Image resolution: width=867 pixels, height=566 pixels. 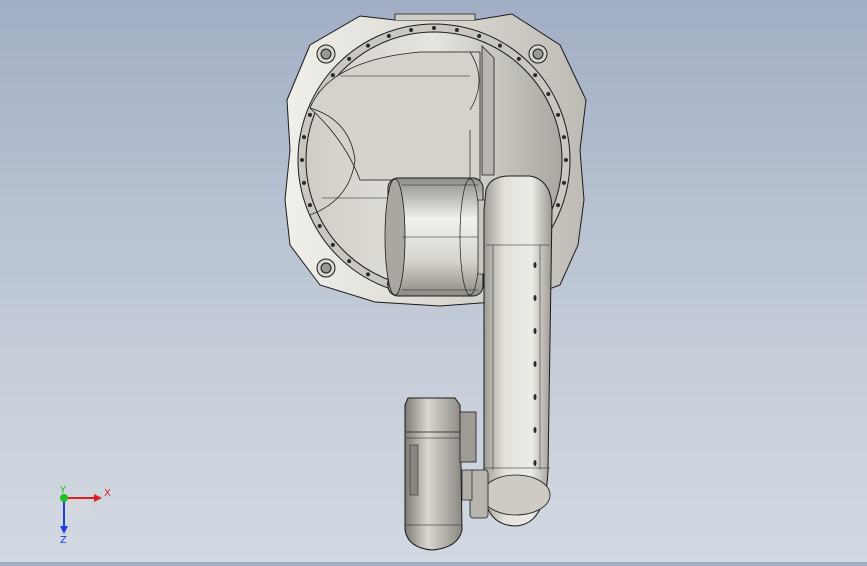 I want to click on z-axis-label: Z, so click(x=63, y=540).